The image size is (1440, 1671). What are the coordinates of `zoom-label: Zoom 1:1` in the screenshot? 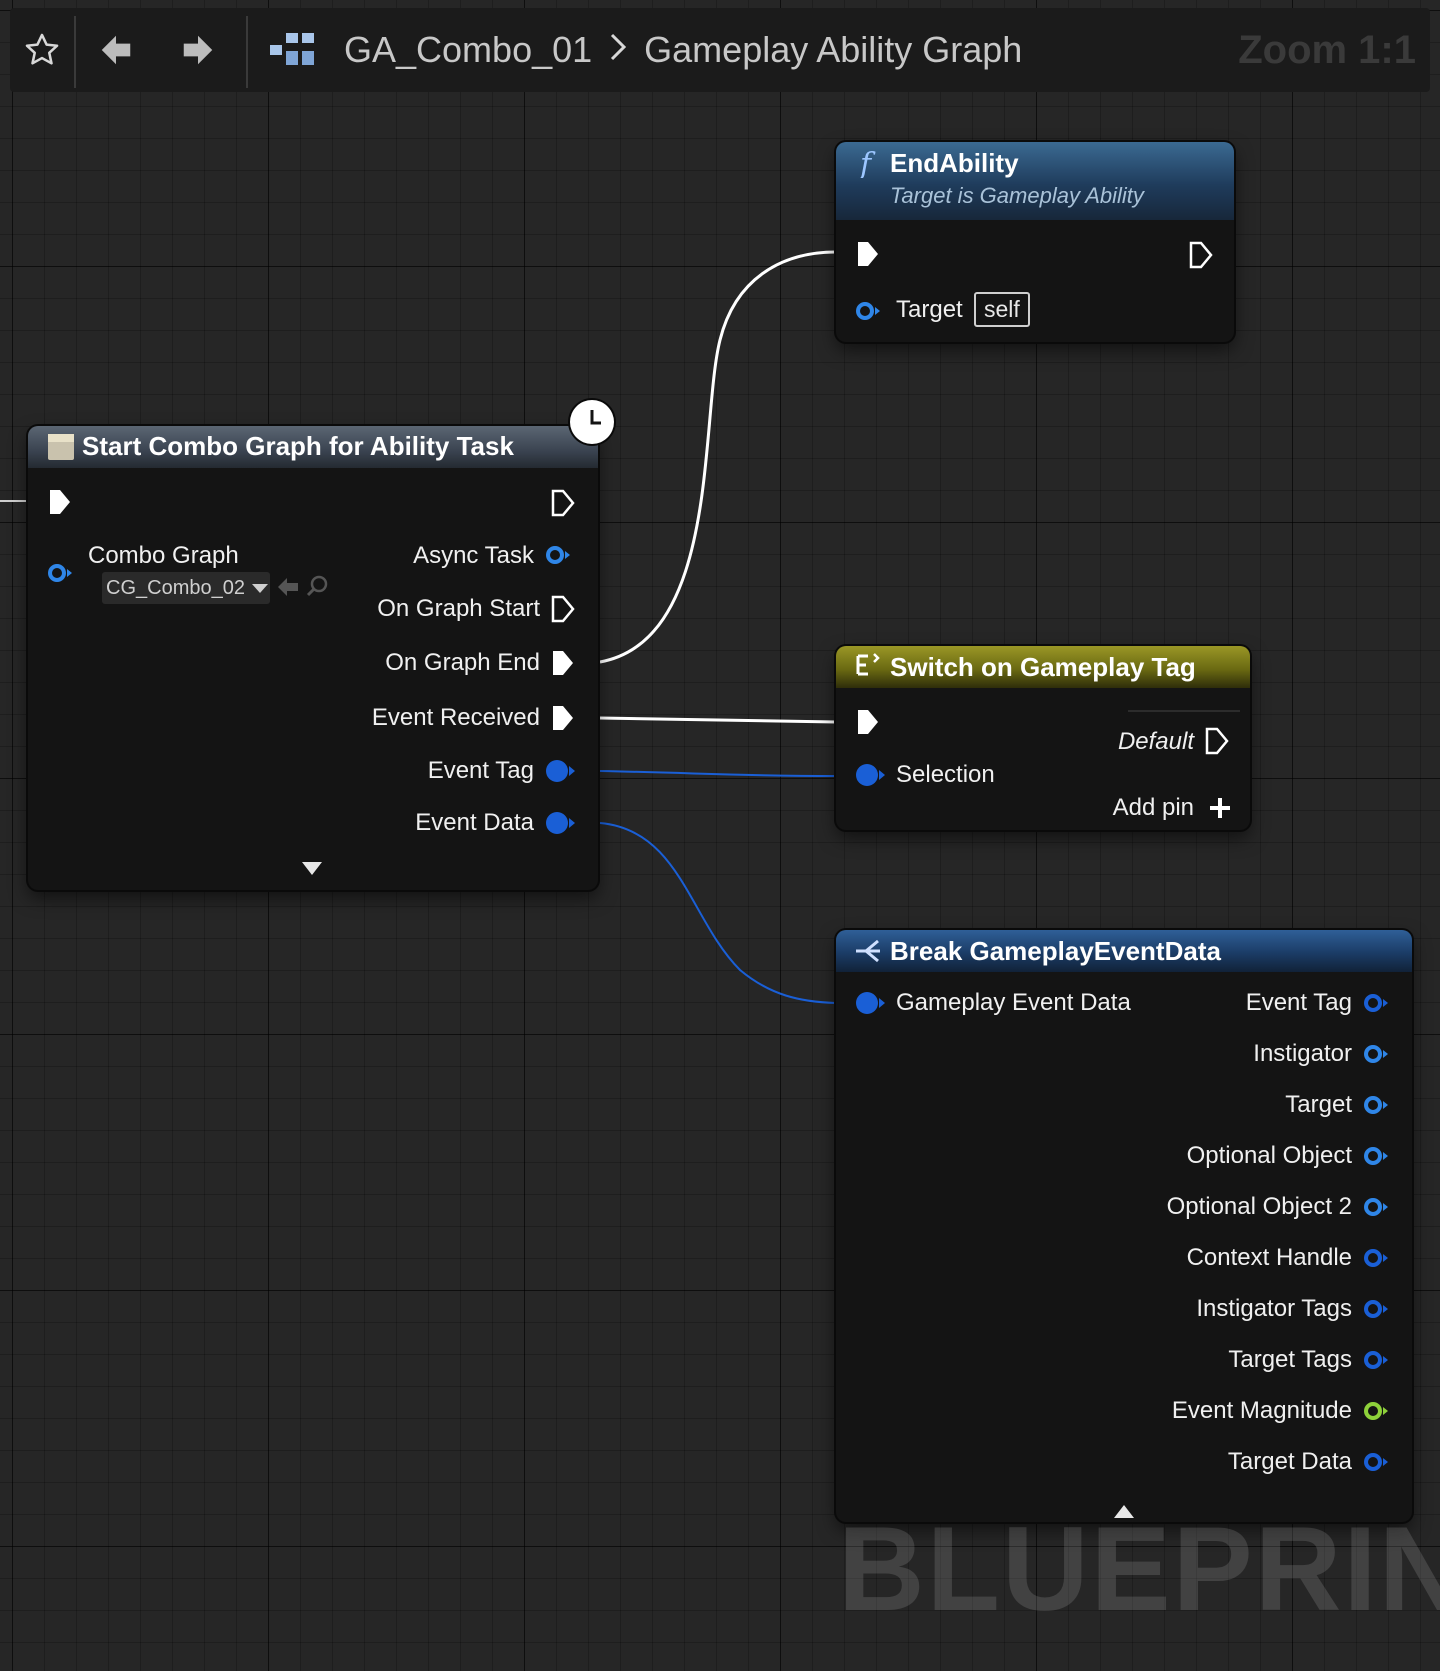 It's located at (1327, 50).